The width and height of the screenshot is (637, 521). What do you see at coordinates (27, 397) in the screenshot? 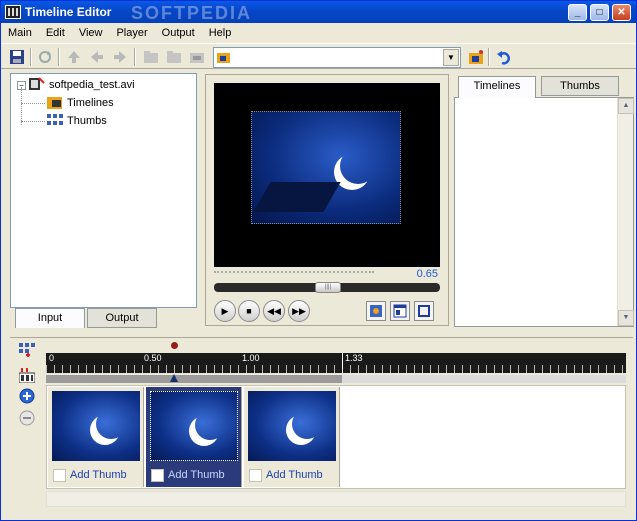
I see `zoom-in-icon` at bounding box center [27, 397].